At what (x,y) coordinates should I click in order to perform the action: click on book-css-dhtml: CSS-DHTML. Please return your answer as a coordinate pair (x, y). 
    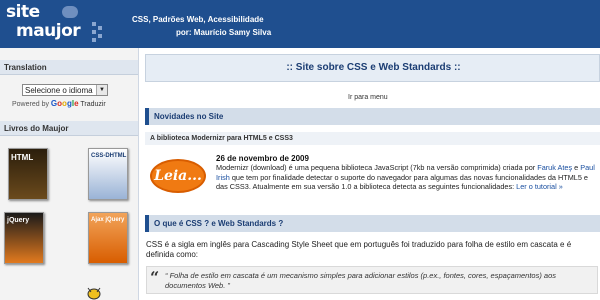
    Looking at the image, I should click on (108, 174).